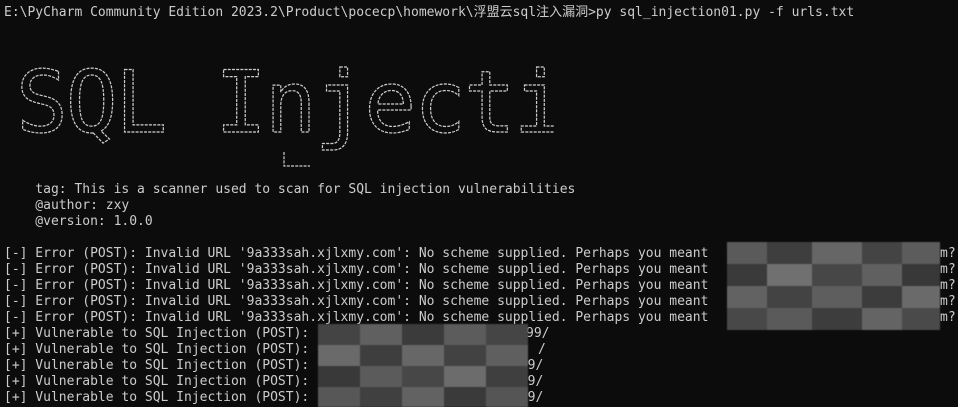  What do you see at coordinates (423, 365) in the screenshot?
I see `redacted-region-bottom` at bounding box center [423, 365].